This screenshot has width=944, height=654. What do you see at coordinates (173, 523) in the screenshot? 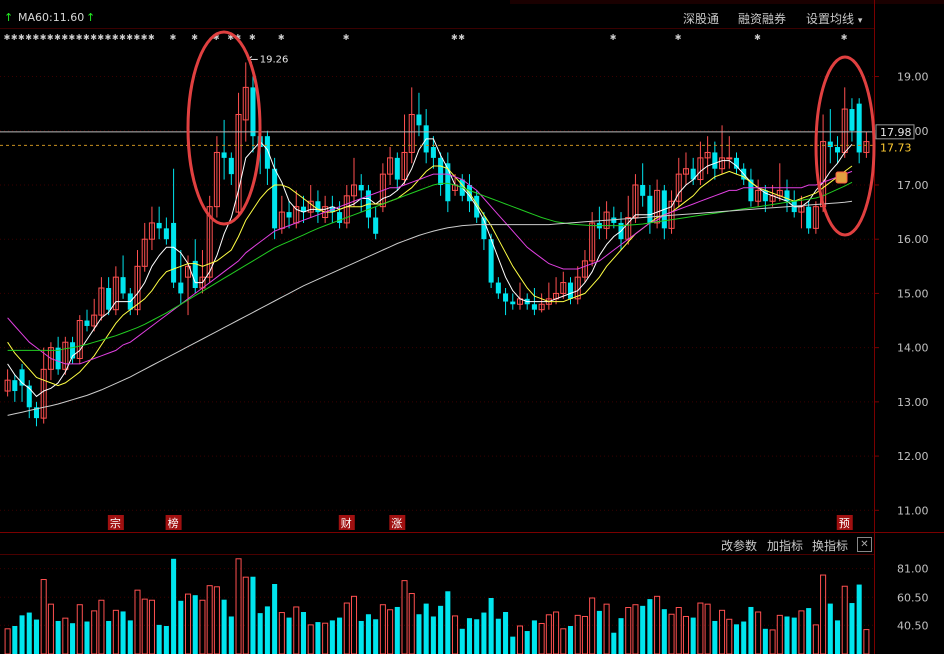
I see `event-marker-label: 榜` at bounding box center [173, 523].